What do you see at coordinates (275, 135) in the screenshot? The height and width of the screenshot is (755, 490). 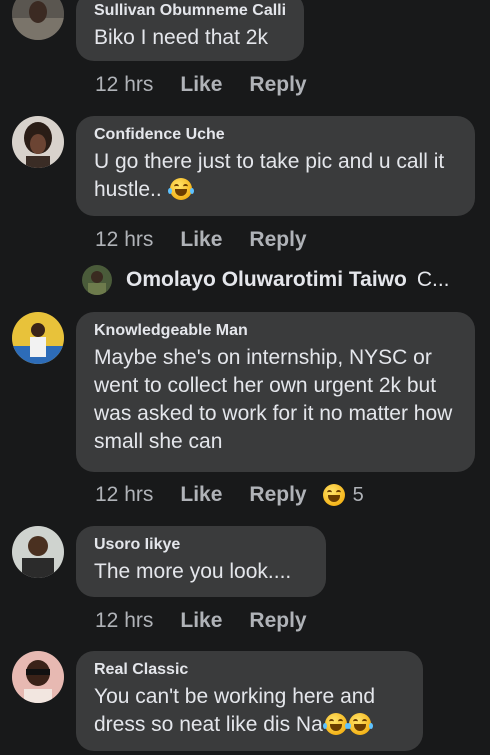 I see `comment-author: Confidence Uche` at bounding box center [275, 135].